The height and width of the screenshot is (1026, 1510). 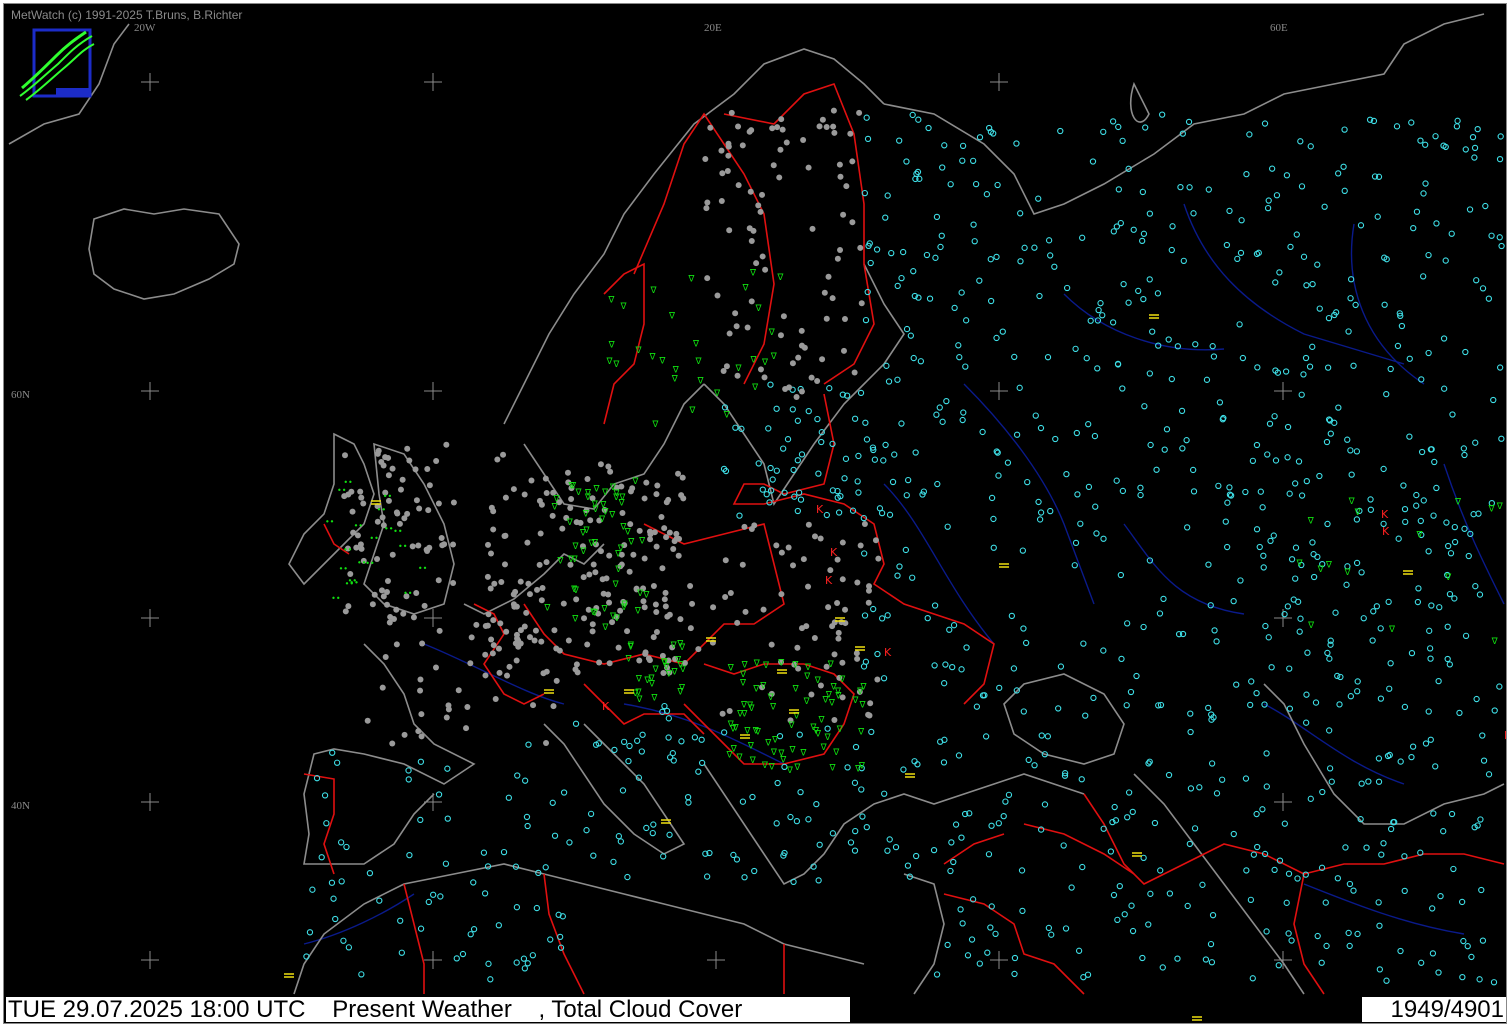 I want to click on drizzle-icon: ••, so click(x=422, y=568).